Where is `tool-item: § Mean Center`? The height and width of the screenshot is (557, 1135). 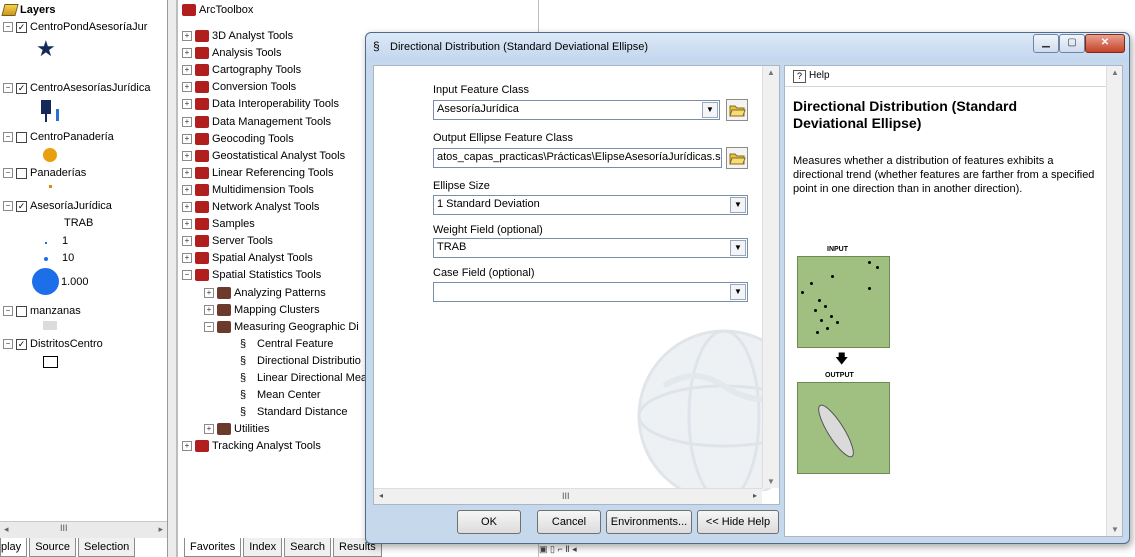
tool-item: § Mean Center is located at coordinates (280, 395).